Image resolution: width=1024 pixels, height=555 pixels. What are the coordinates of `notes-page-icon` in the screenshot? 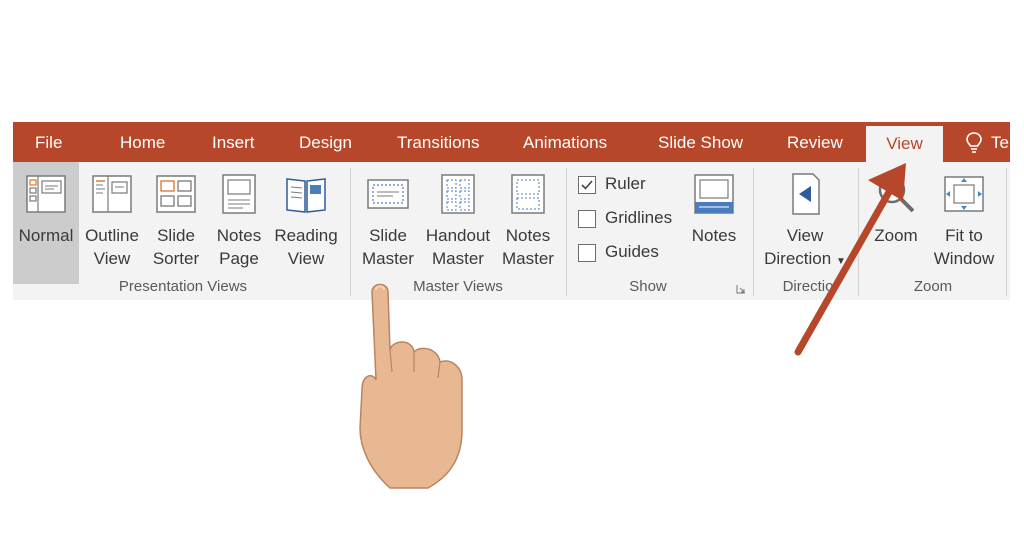 It's located at (239, 194).